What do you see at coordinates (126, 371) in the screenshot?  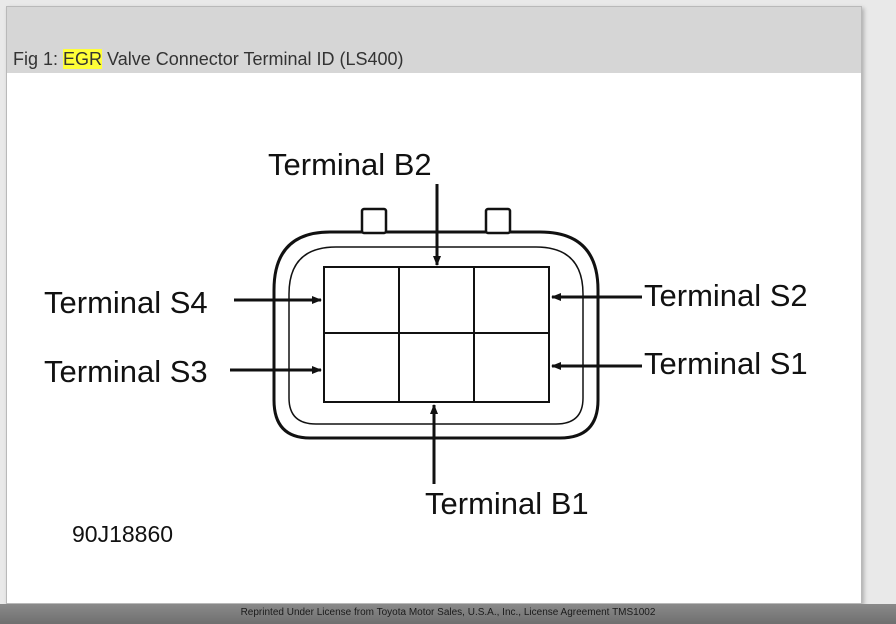 I see `terminal-s3-label: Terminal S3` at bounding box center [126, 371].